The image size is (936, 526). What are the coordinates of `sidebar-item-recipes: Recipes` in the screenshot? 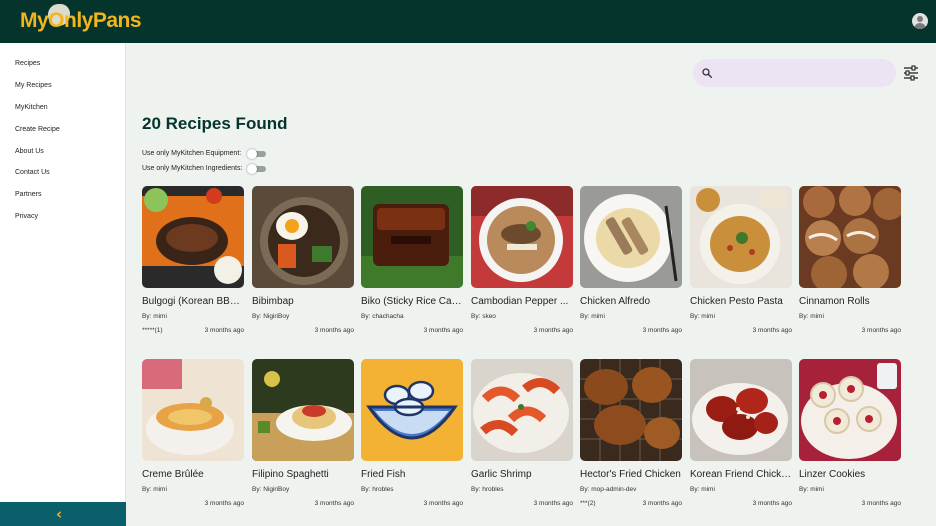 It's located at (27, 63).